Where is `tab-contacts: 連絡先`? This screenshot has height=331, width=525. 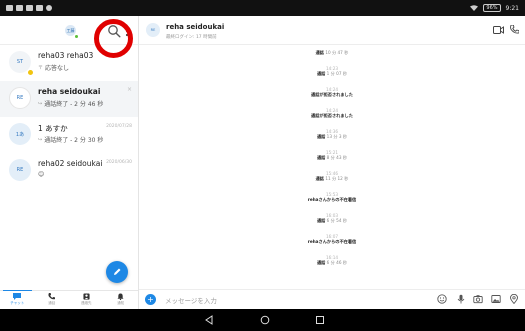 tab-contacts: 連絡先 is located at coordinates (86, 300).